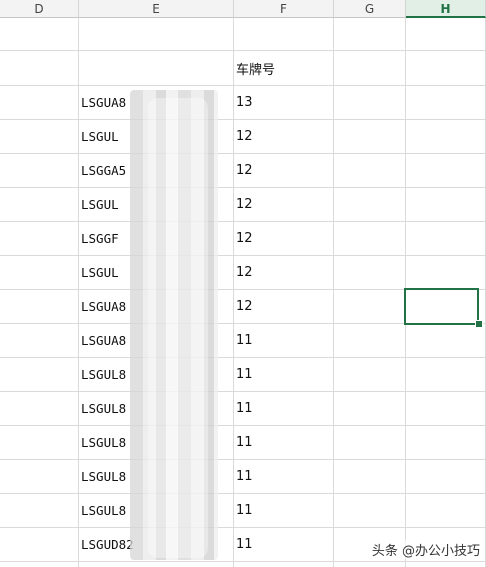  I want to click on column-header-h: H, so click(446, 9).